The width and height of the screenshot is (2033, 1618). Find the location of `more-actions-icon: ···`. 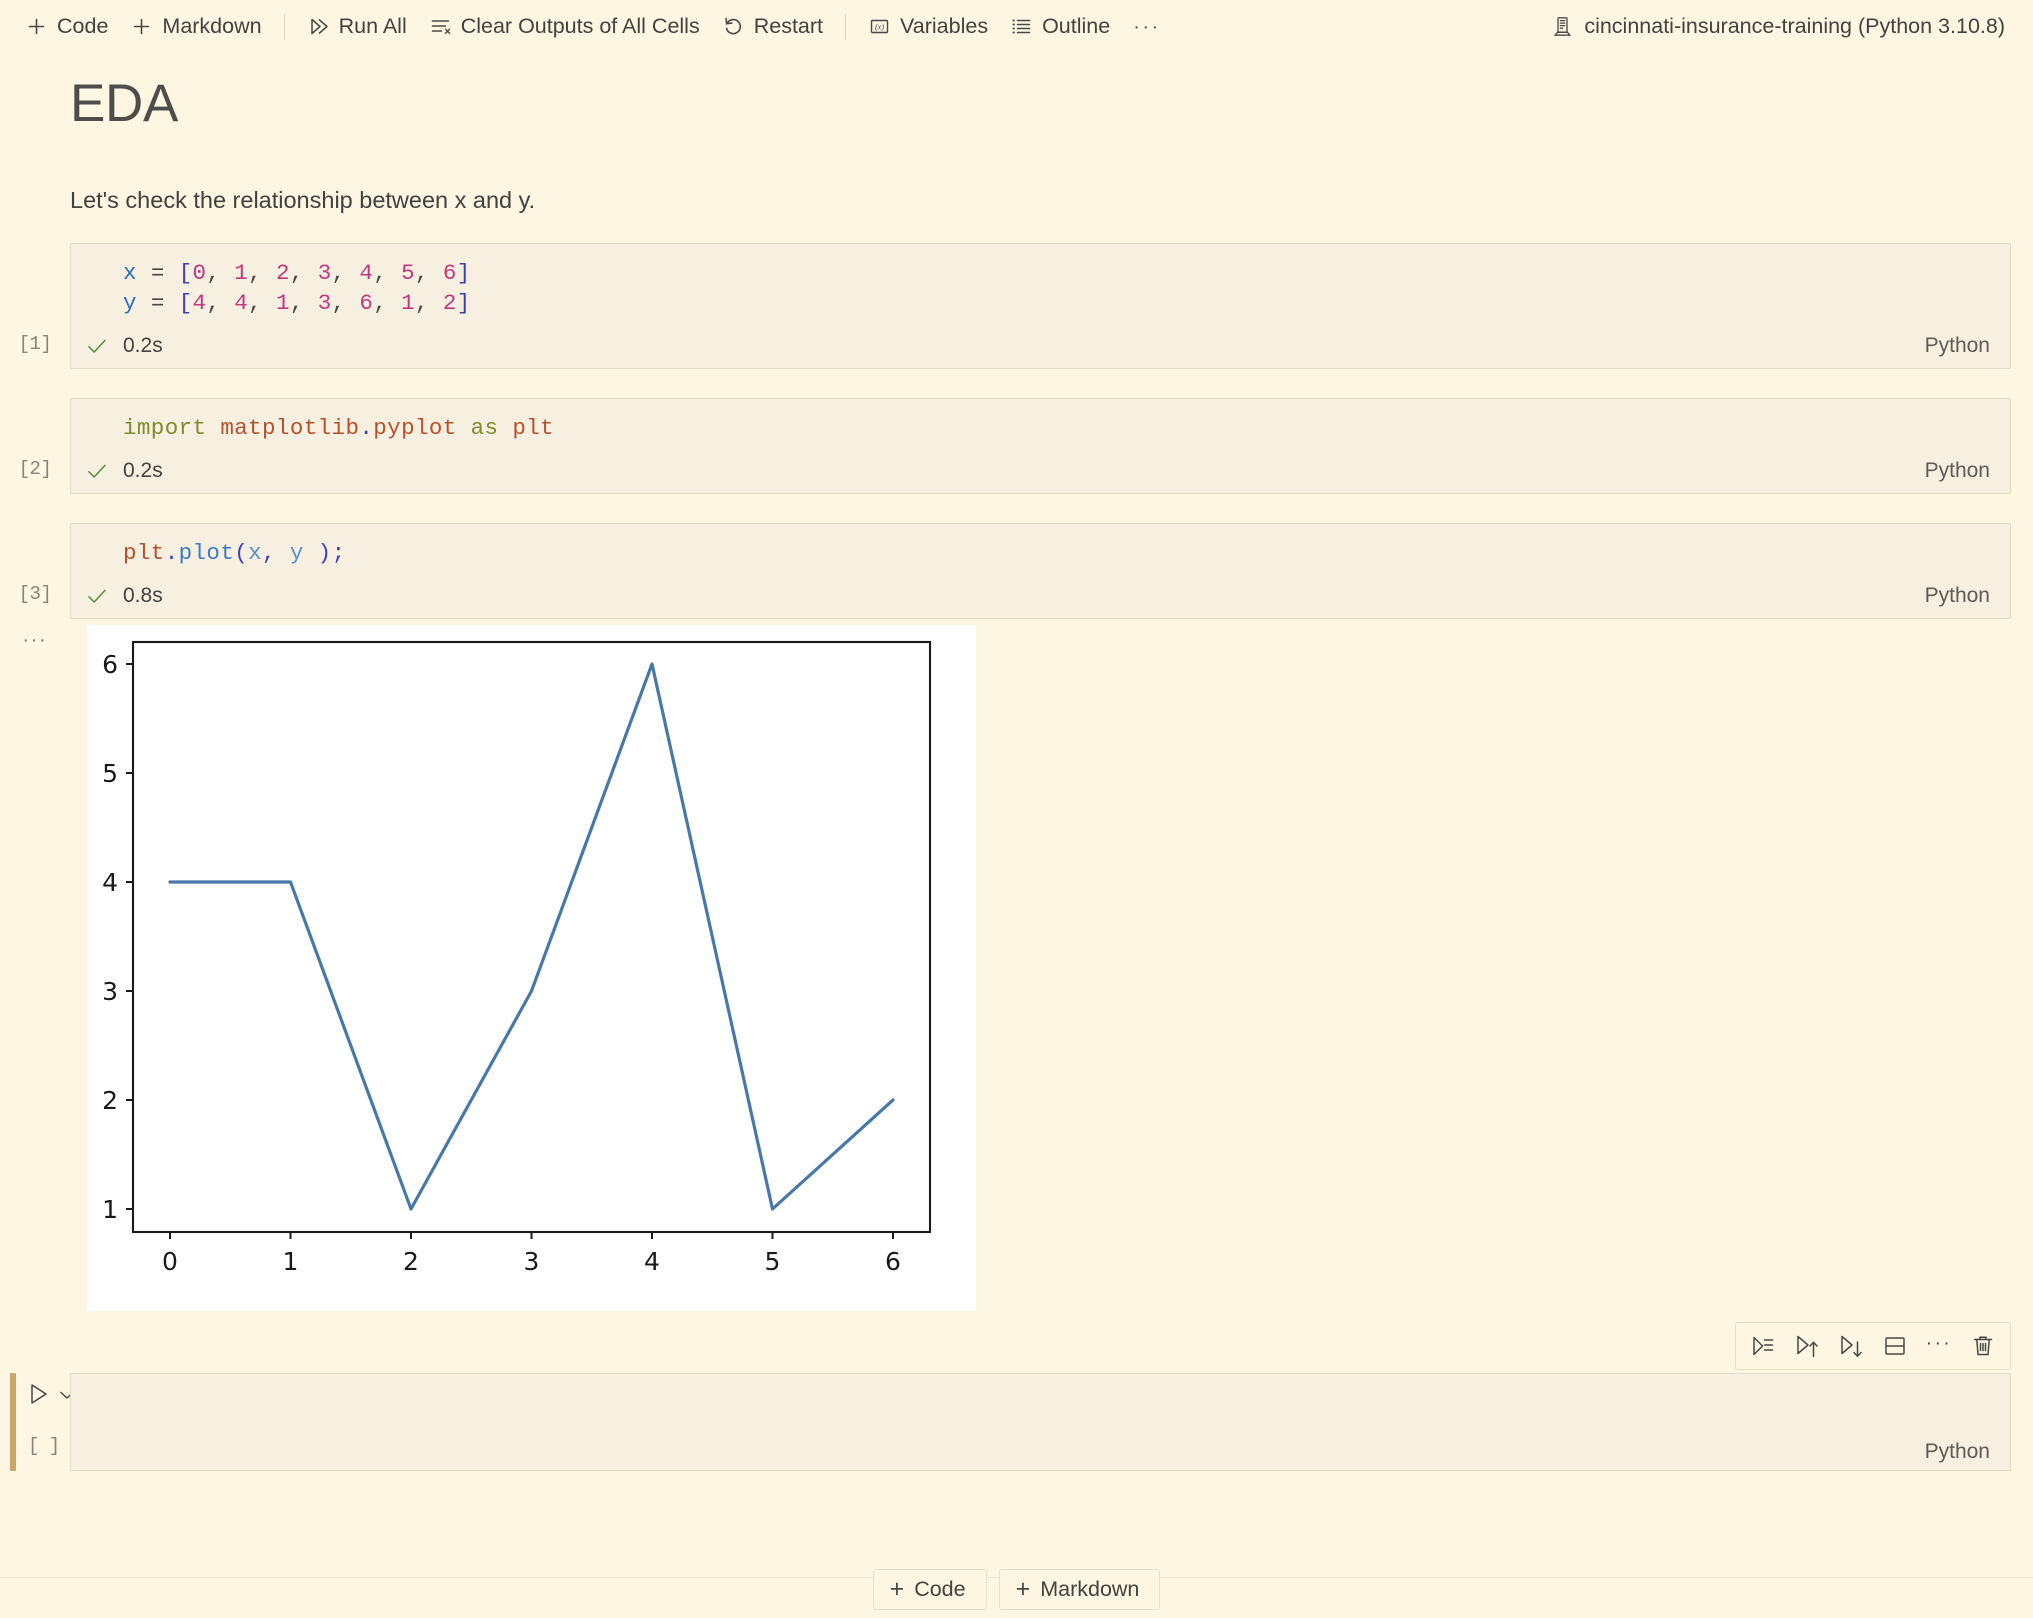

more-actions-icon: ··· is located at coordinates (1939, 1346).